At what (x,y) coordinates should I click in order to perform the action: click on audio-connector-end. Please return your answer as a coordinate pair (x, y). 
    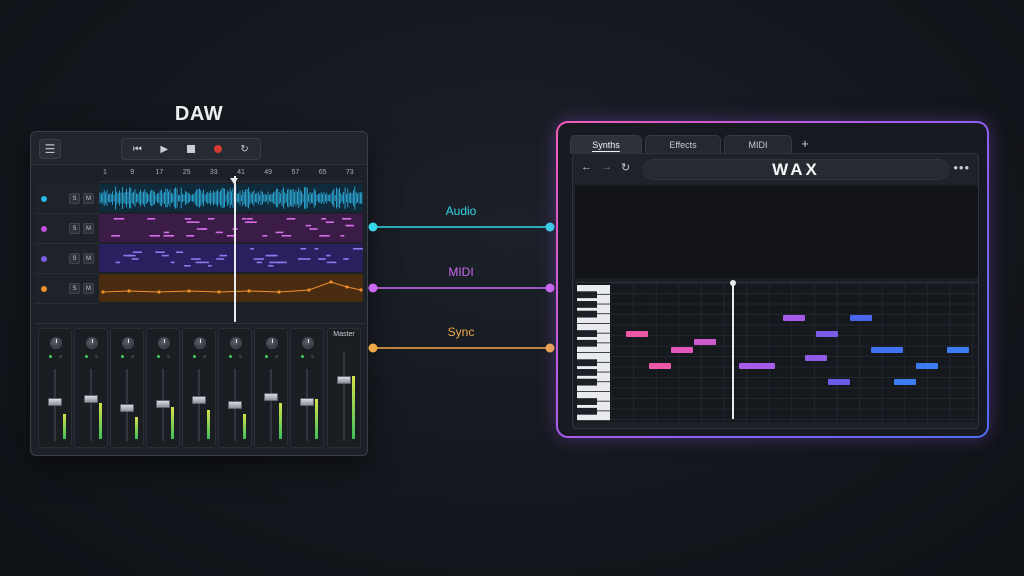
    Looking at the image, I should click on (550, 227).